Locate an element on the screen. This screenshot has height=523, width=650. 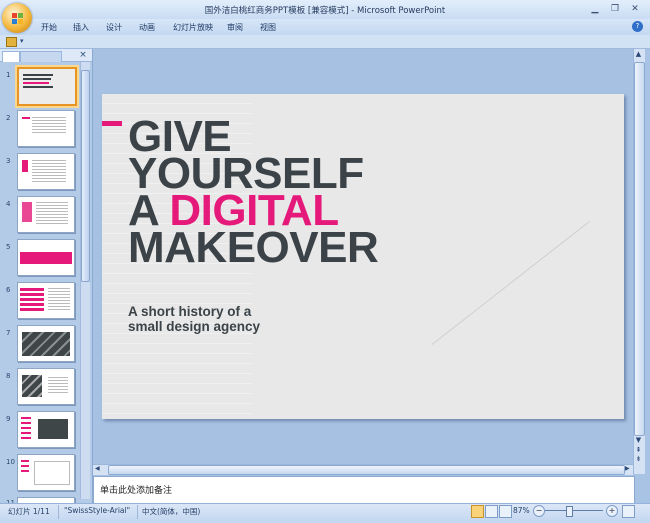
next-slide-icon: ⇟ is located at coordinates (638, 459).